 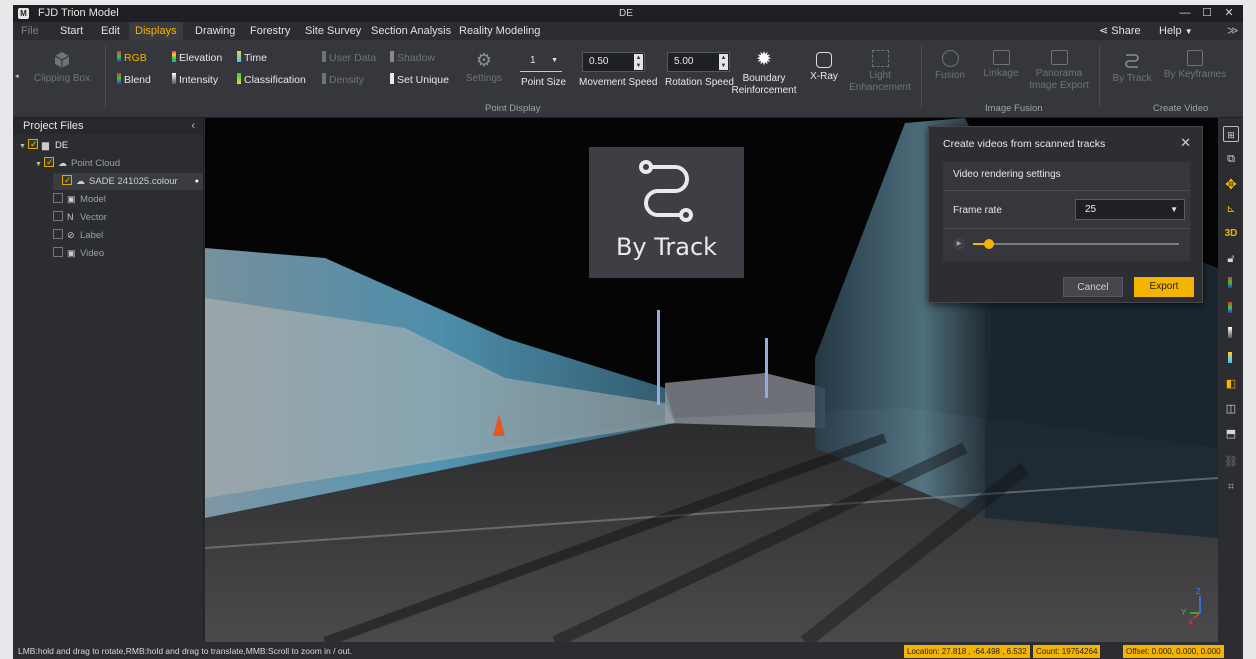 I want to click on menu-file: File, so click(x=30, y=31).